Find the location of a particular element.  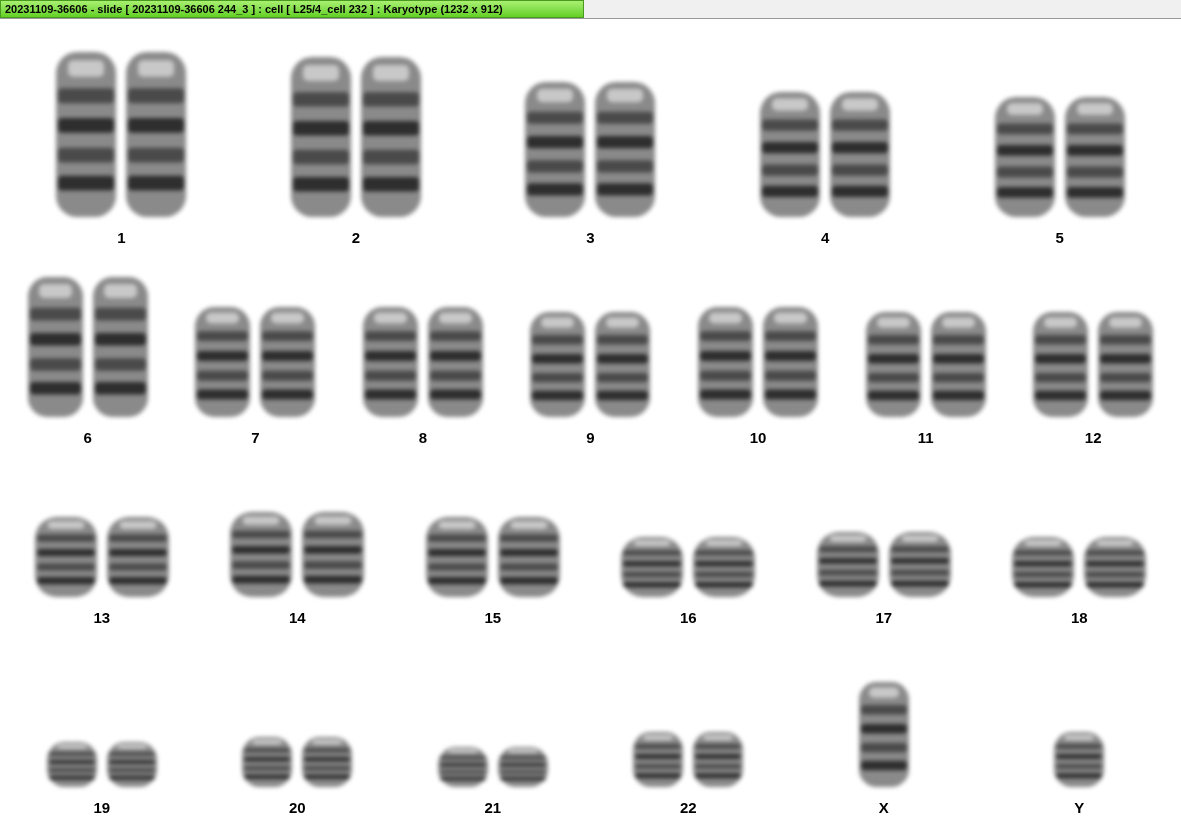

chromosome-label: 19 is located at coordinates (102, 807).